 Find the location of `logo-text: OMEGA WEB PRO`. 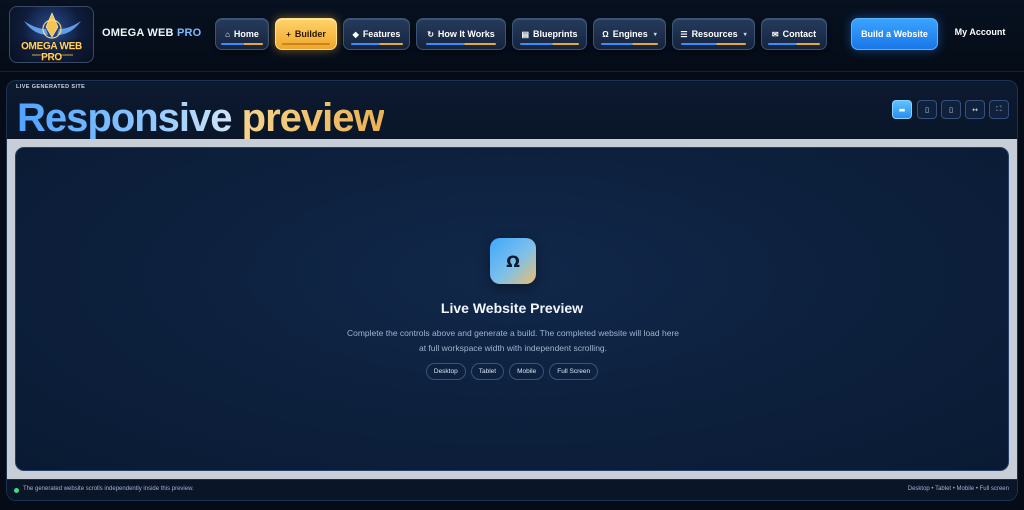

logo-text: OMEGA WEB PRO is located at coordinates (51, 52).